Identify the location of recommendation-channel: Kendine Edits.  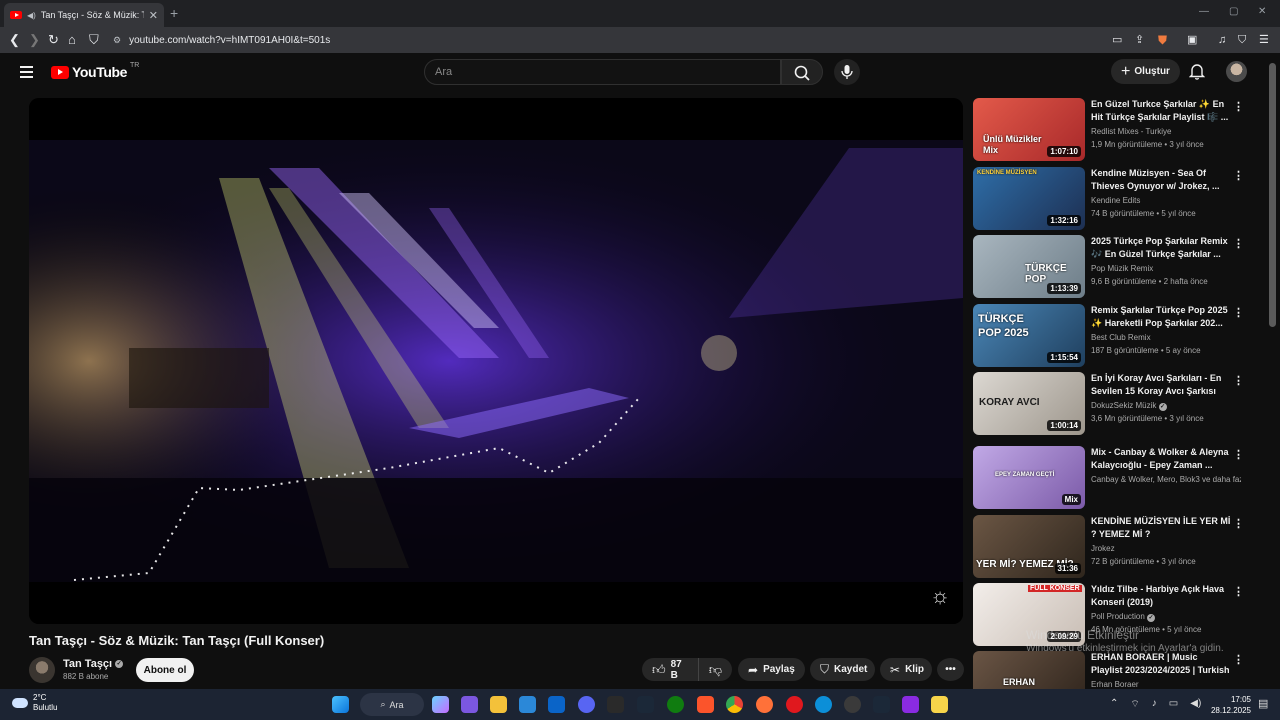
(1166, 200).